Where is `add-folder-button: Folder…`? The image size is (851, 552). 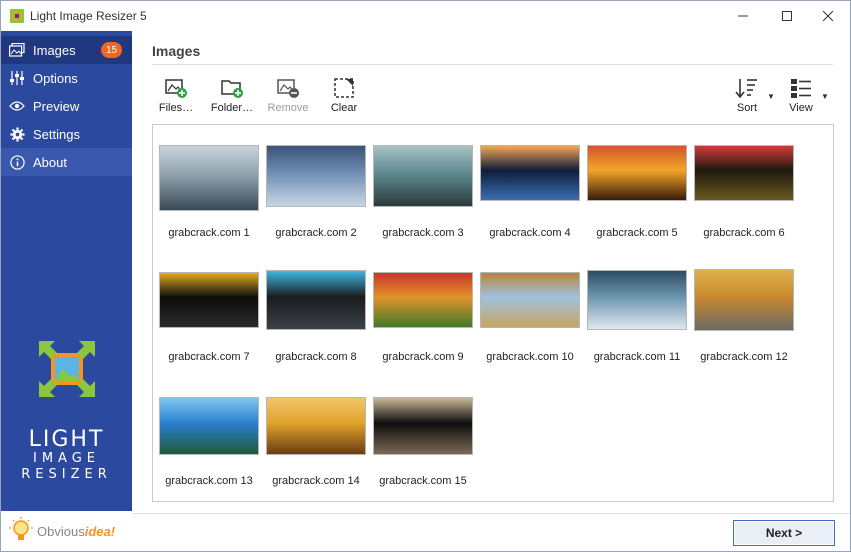 add-folder-button: Folder… is located at coordinates (232, 96).